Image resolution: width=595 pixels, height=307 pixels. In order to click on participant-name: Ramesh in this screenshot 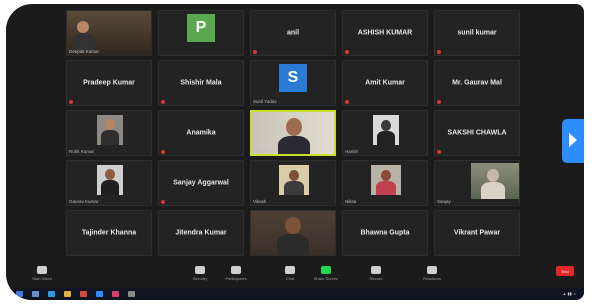, I will do `click(262, 150)`.